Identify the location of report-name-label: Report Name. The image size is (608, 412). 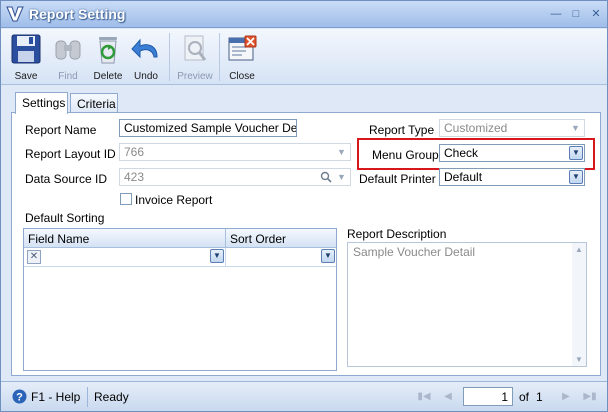
(61, 130).